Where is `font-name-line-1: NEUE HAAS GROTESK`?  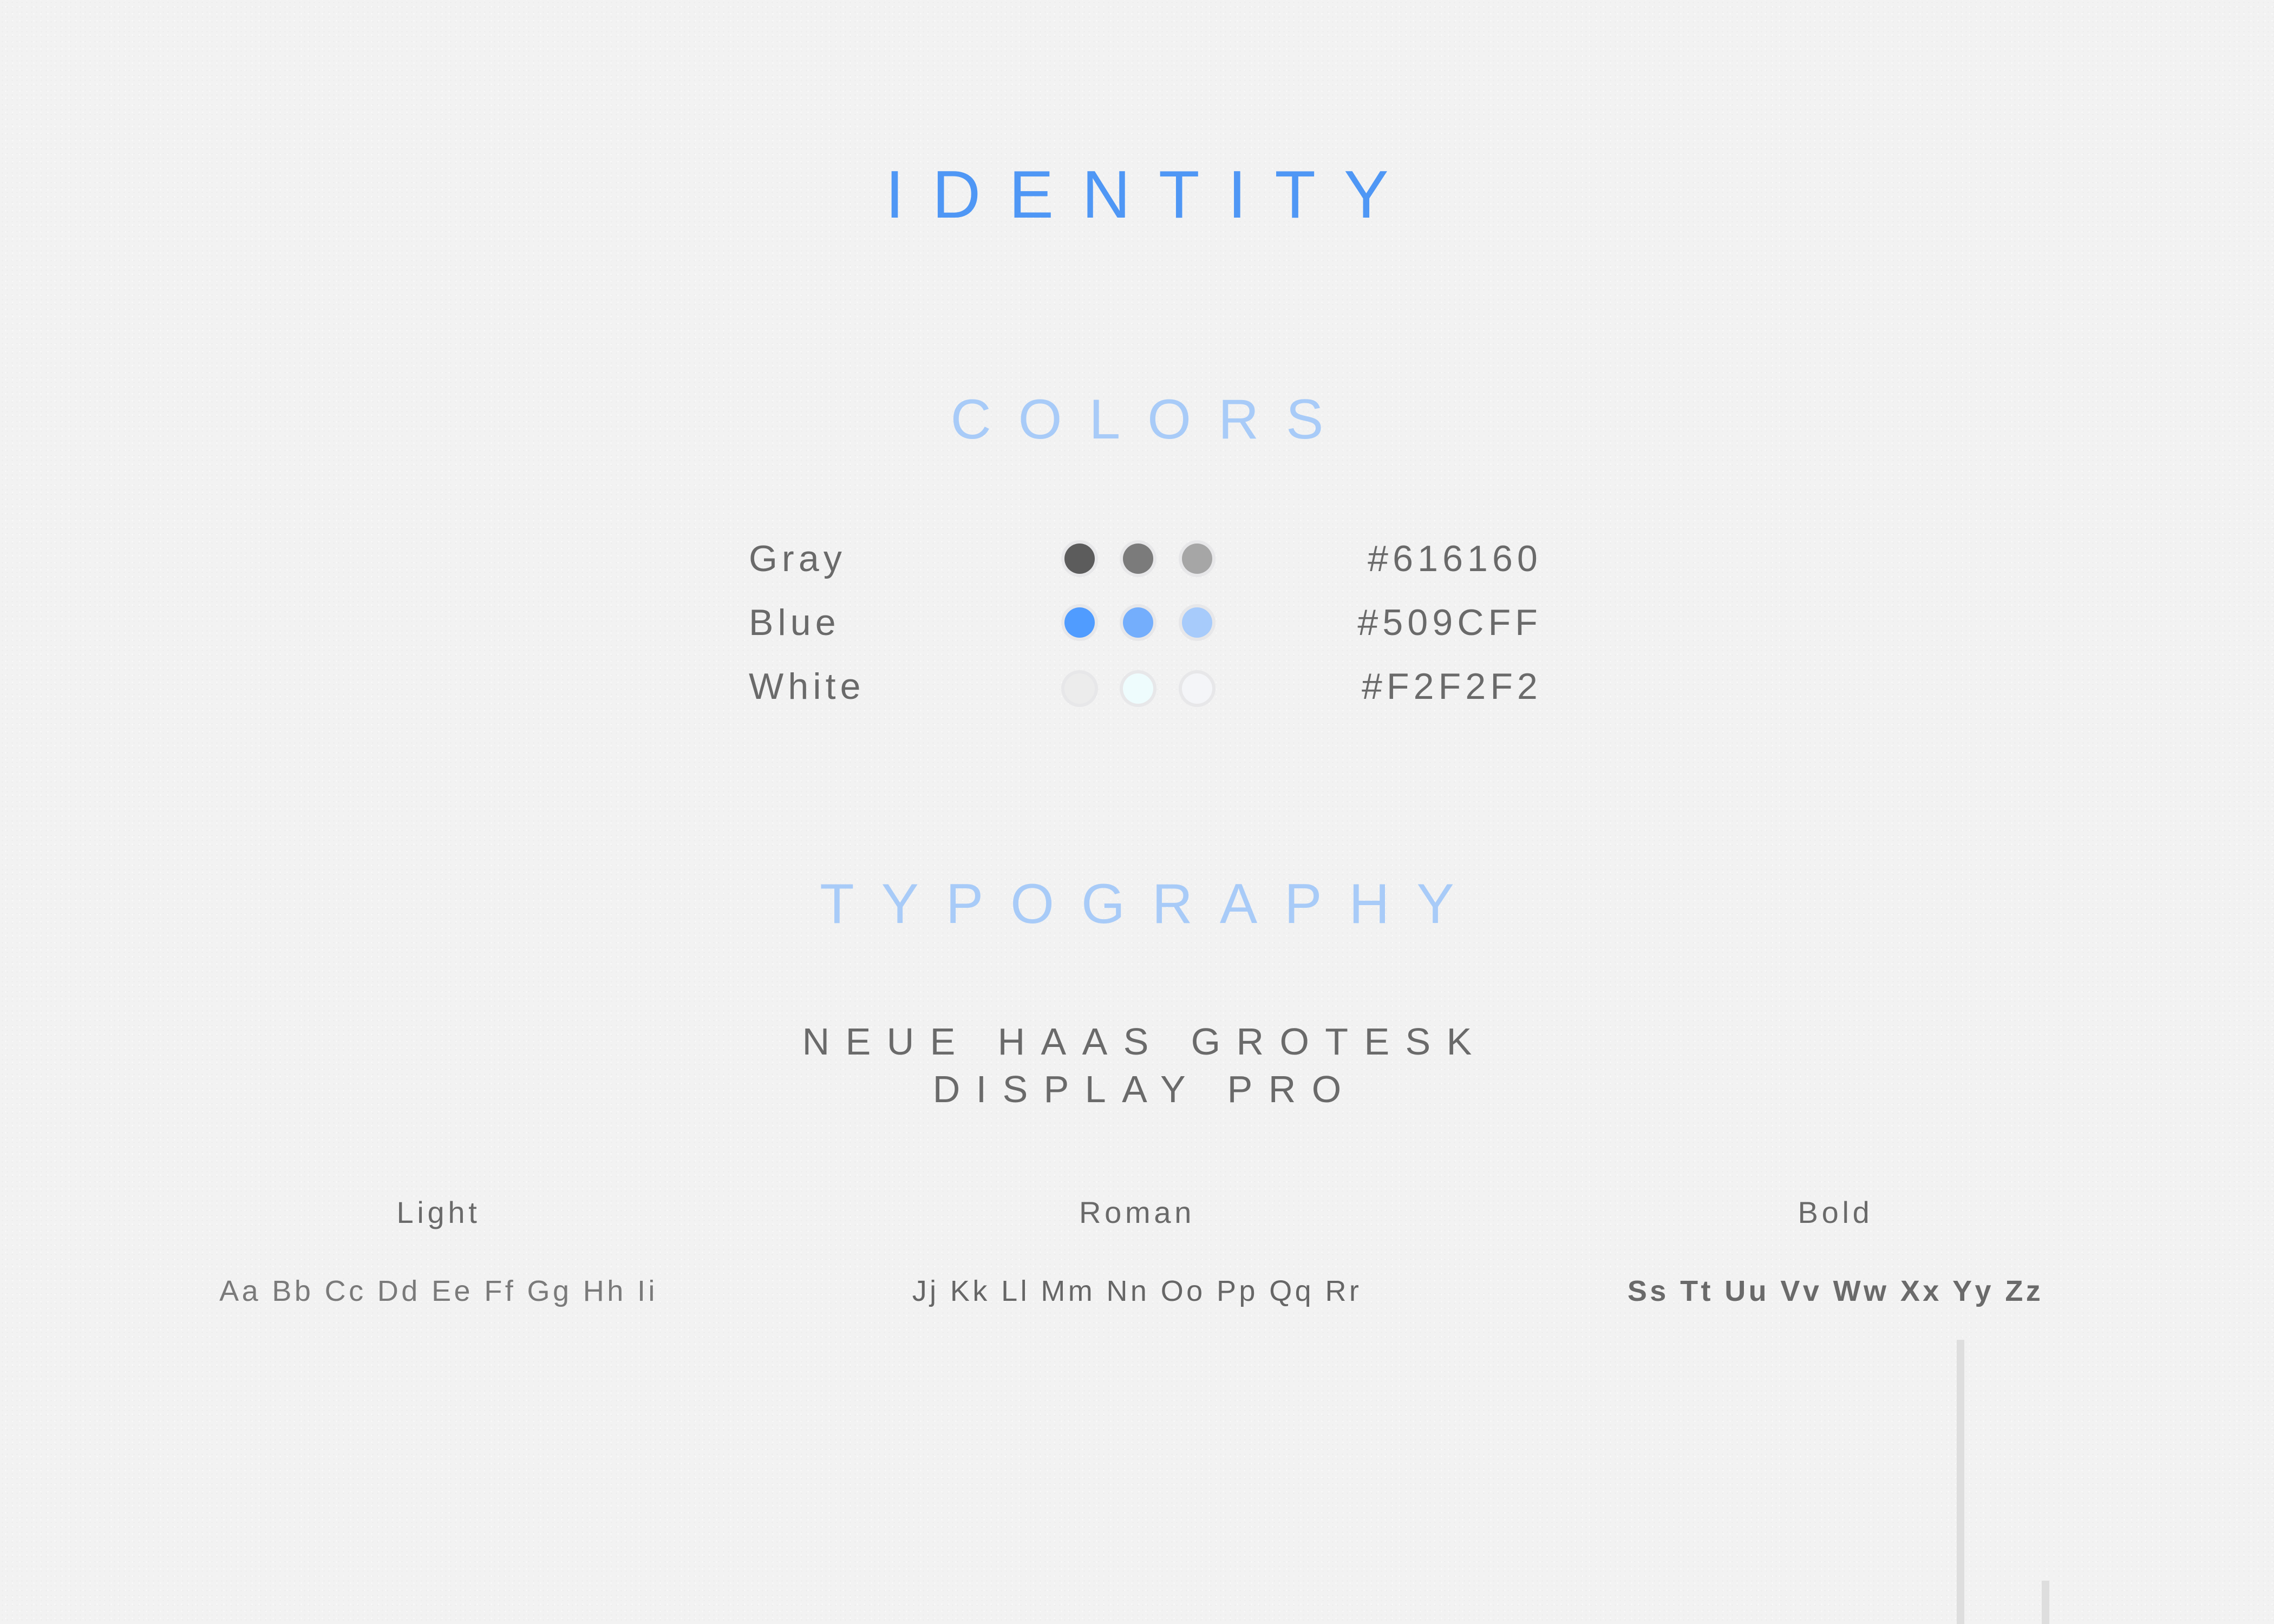
font-name-line-1: NEUE HAAS GROTESK is located at coordinates (1145, 1041).